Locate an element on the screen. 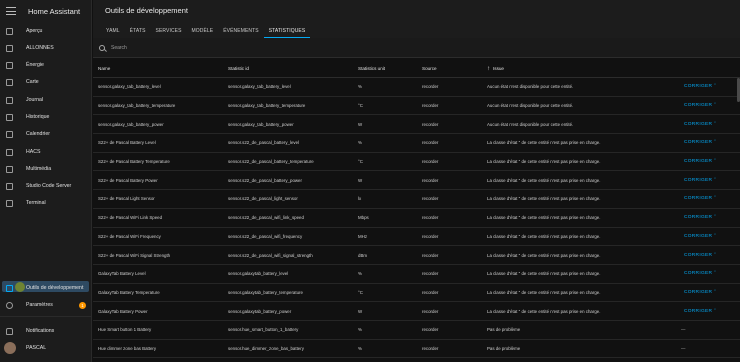 The height and width of the screenshot is (362, 740). sidebar-item-label: Studio Code Server is located at coordinates (49, 186).